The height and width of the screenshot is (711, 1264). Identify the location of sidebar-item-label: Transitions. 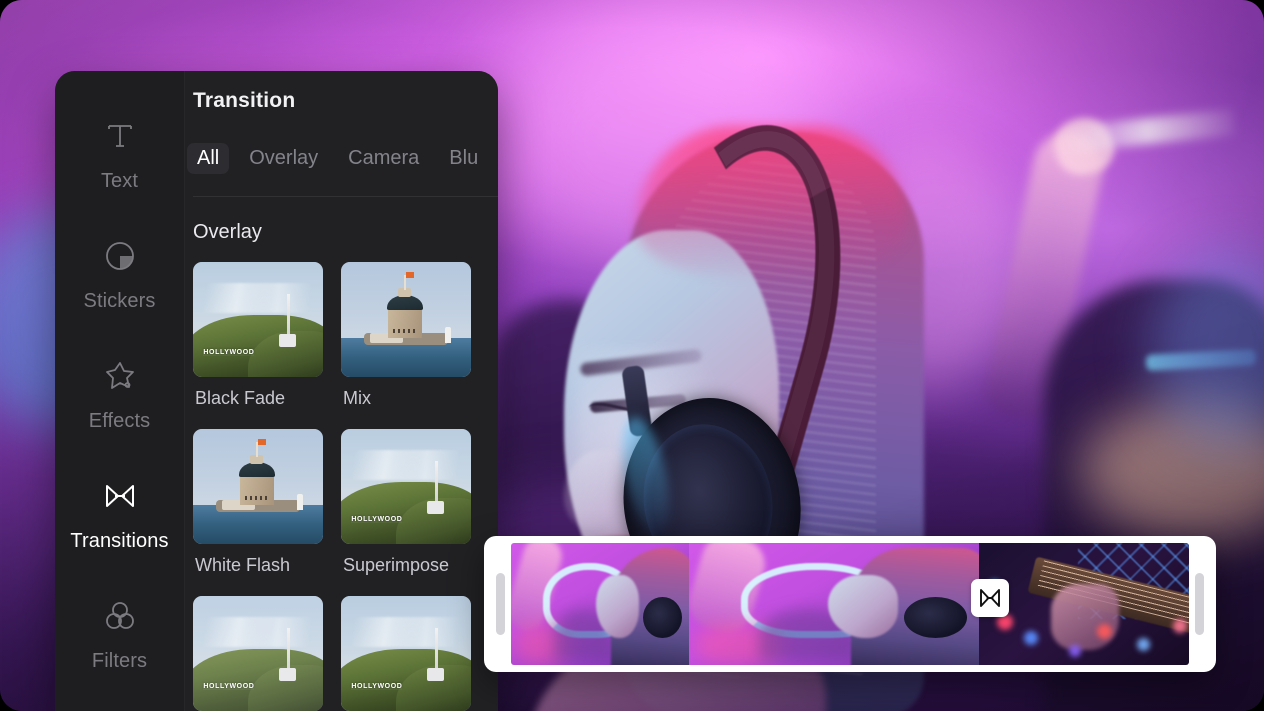
(119, 540).